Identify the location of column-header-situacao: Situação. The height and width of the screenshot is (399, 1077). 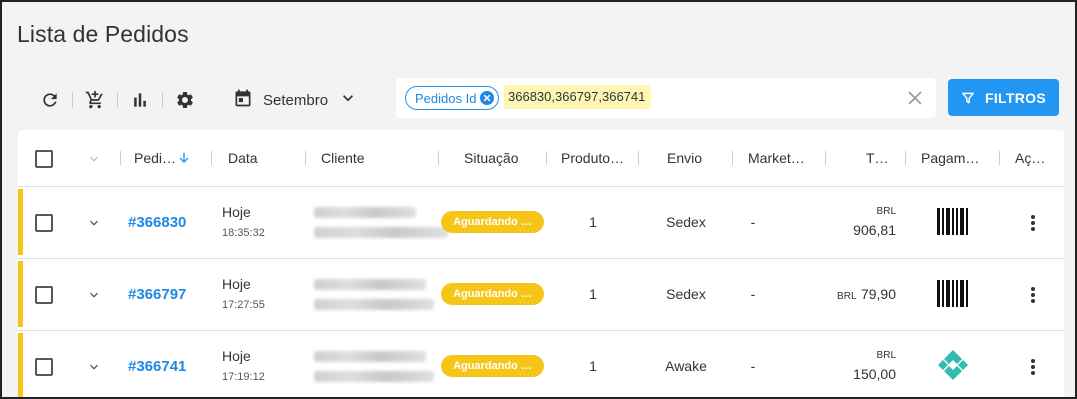
(491, 158).